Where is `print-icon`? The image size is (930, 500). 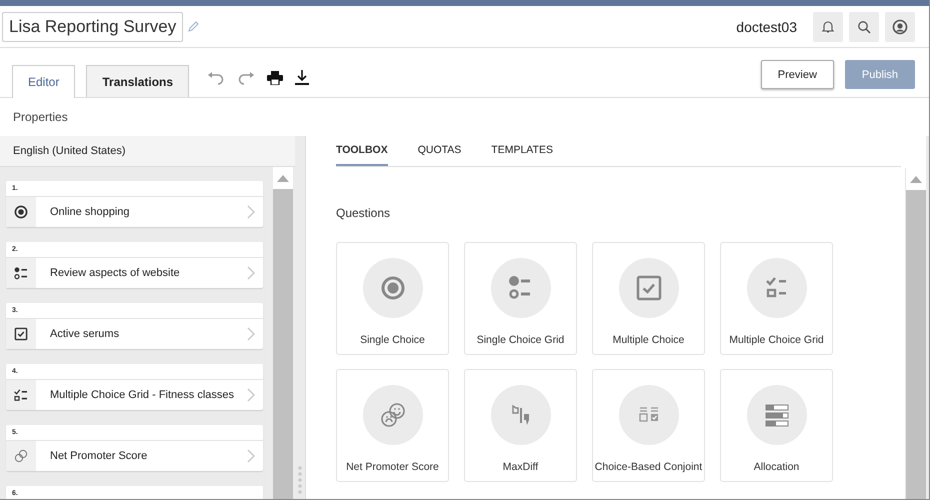
print-icon is located at coordinates (275, 77).